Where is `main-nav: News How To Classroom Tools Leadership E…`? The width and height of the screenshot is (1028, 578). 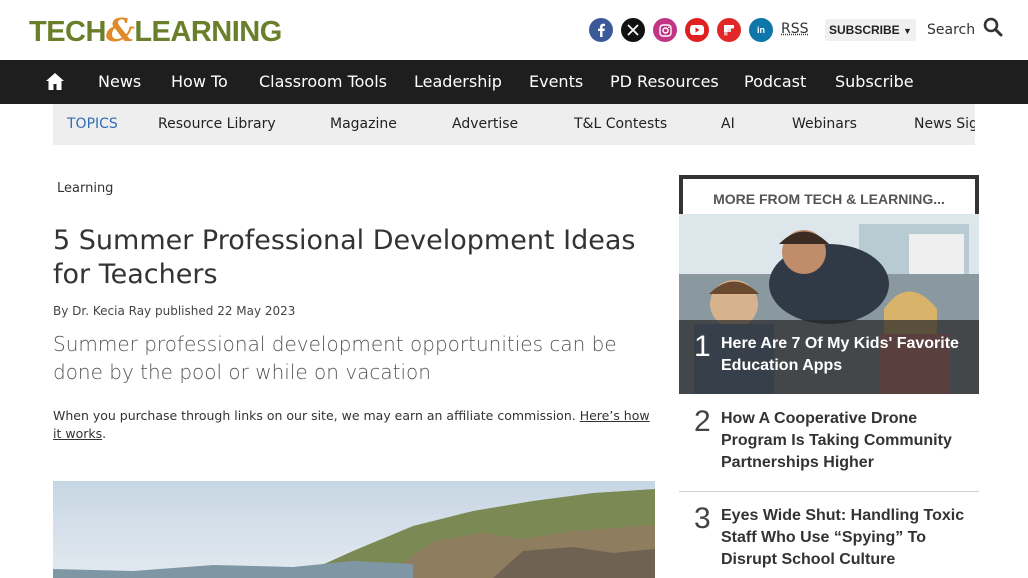 main-nav: News How To Classroom Tools Leadership E… is located at coordinates (514, 82).